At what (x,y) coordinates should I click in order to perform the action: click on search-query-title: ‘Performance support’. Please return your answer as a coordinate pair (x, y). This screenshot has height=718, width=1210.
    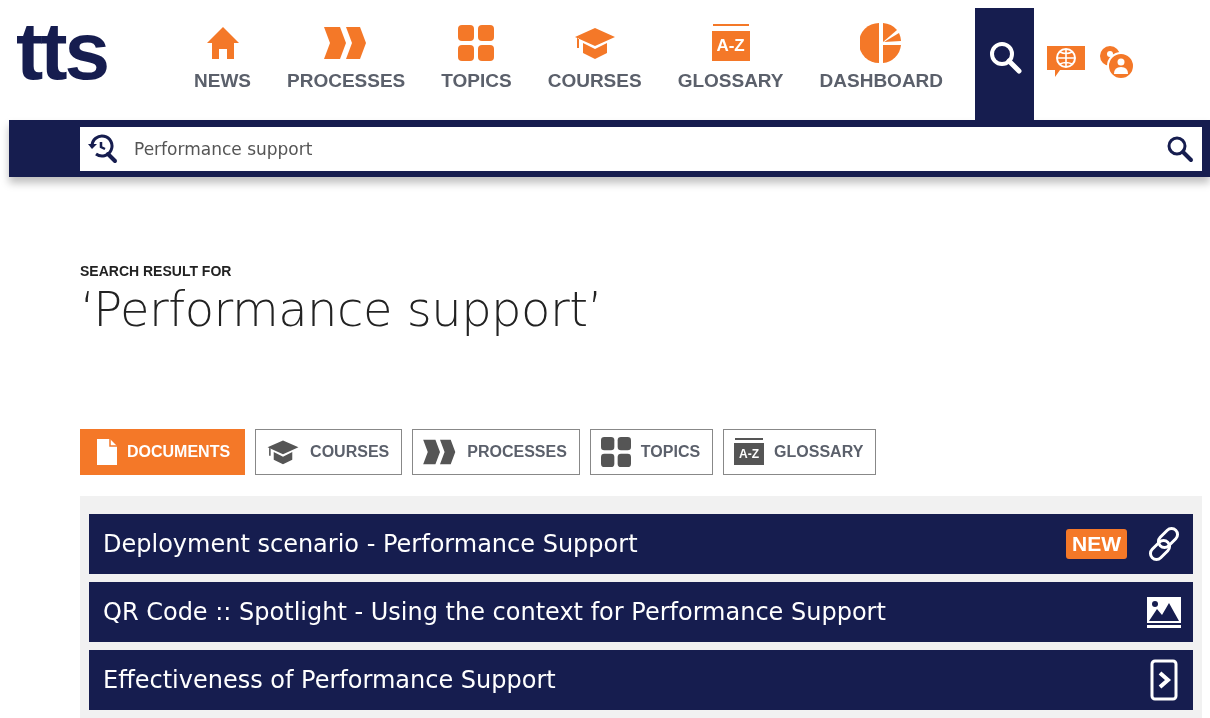
    Looking at the image, I should click on (342, 309).